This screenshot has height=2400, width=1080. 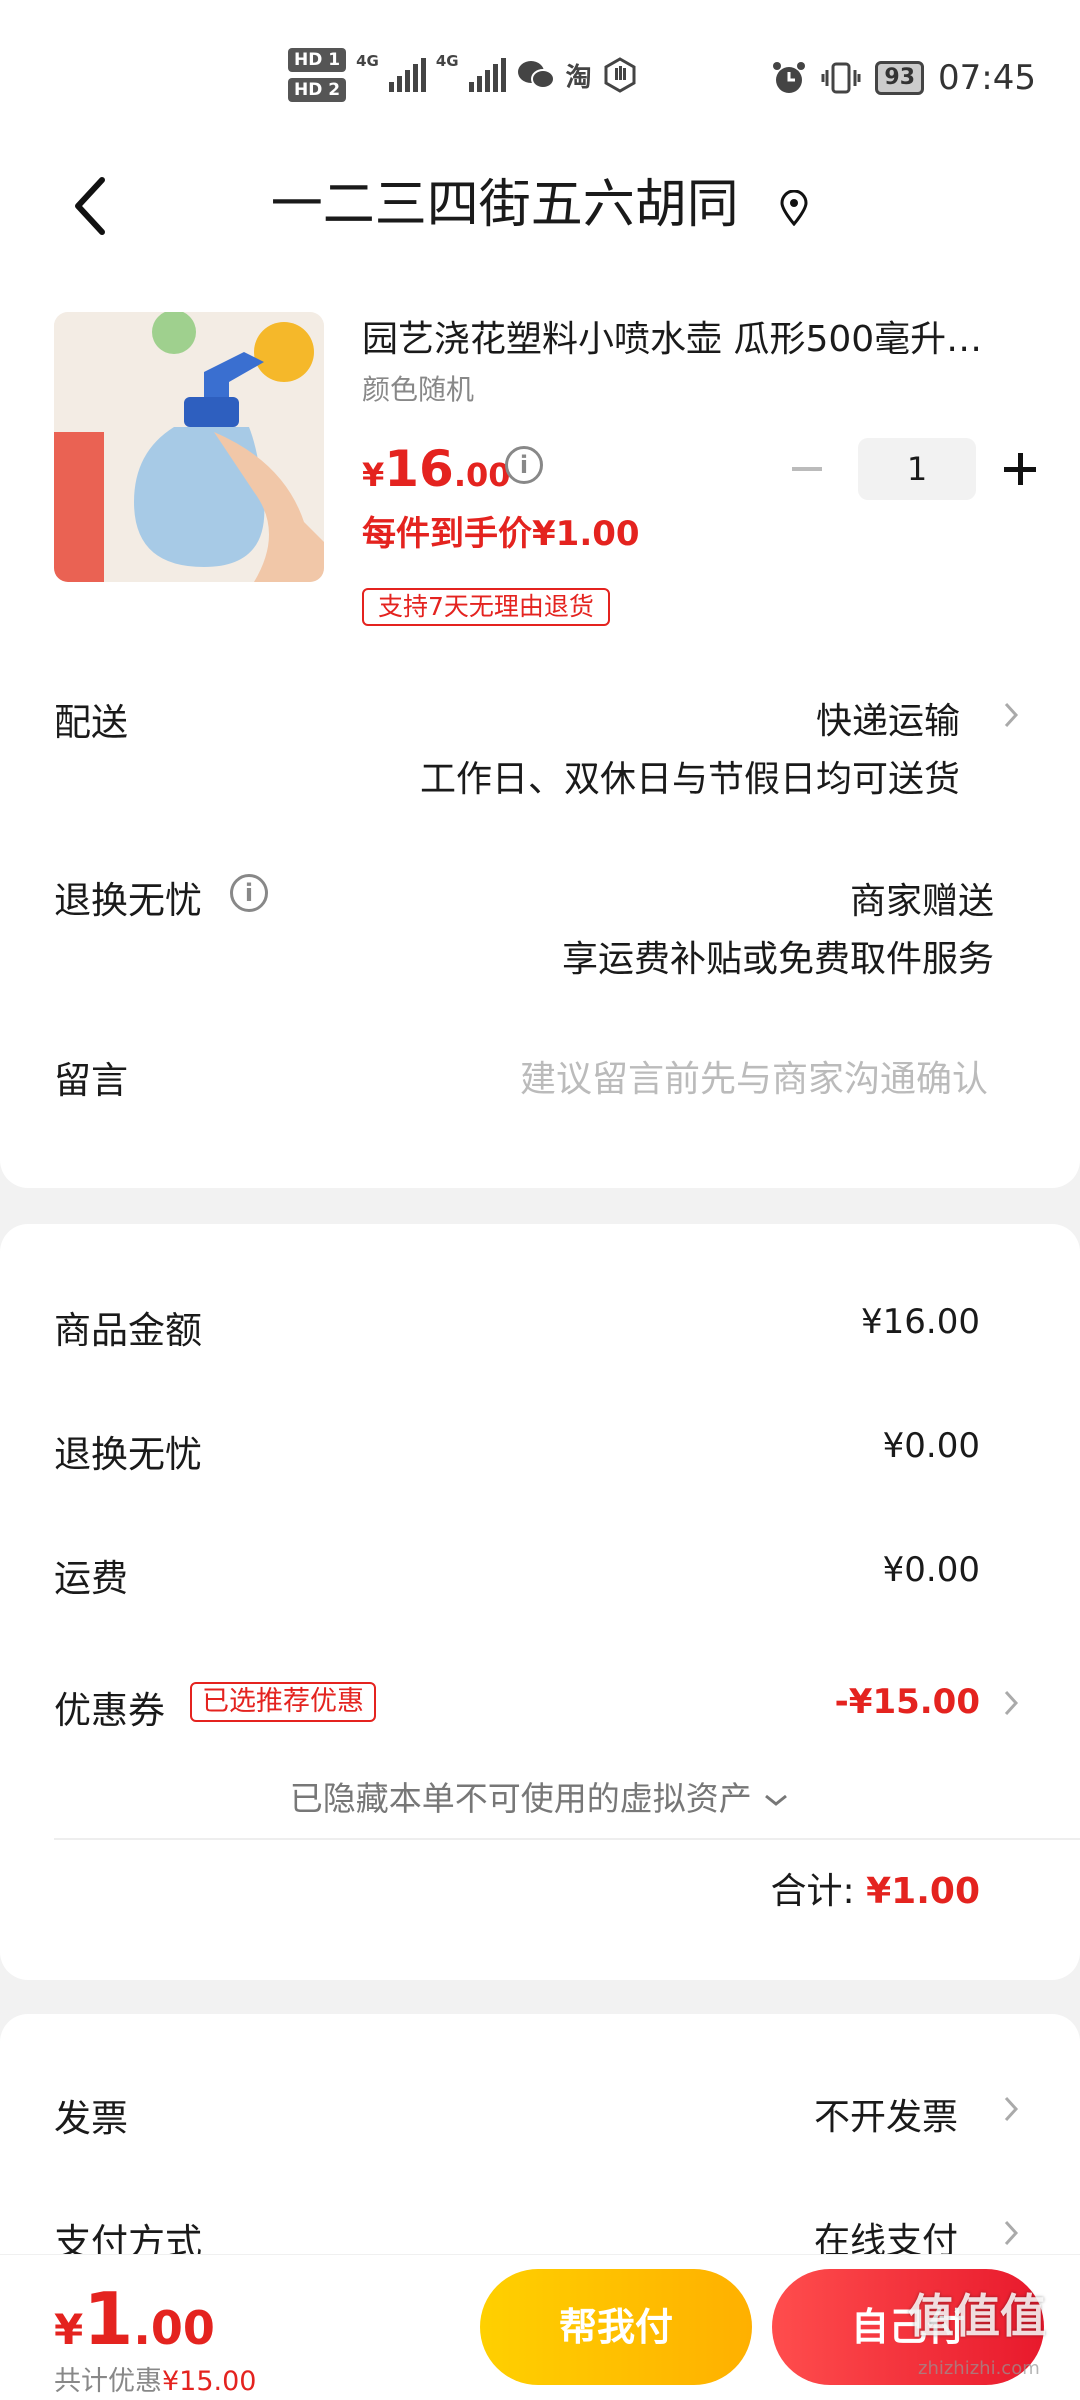 I want to click on goods-amount-value: ¥16.00, so click(x=920, y=1322).